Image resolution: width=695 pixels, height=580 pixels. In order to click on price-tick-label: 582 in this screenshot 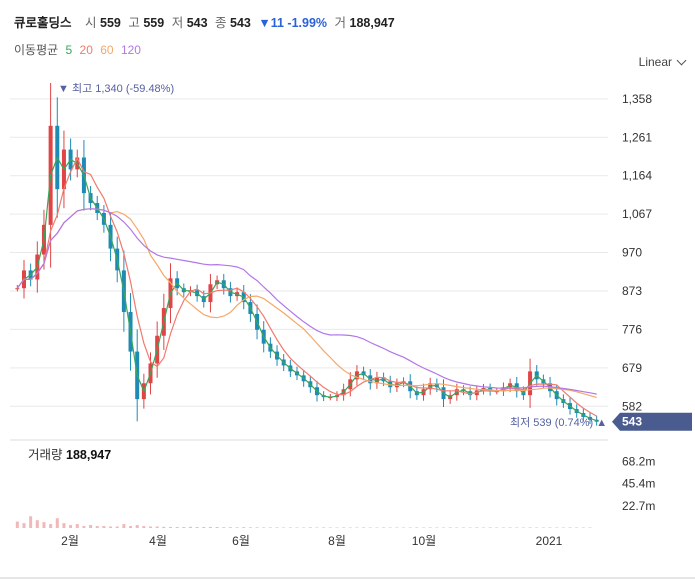, I will do `click(632, 406)`.